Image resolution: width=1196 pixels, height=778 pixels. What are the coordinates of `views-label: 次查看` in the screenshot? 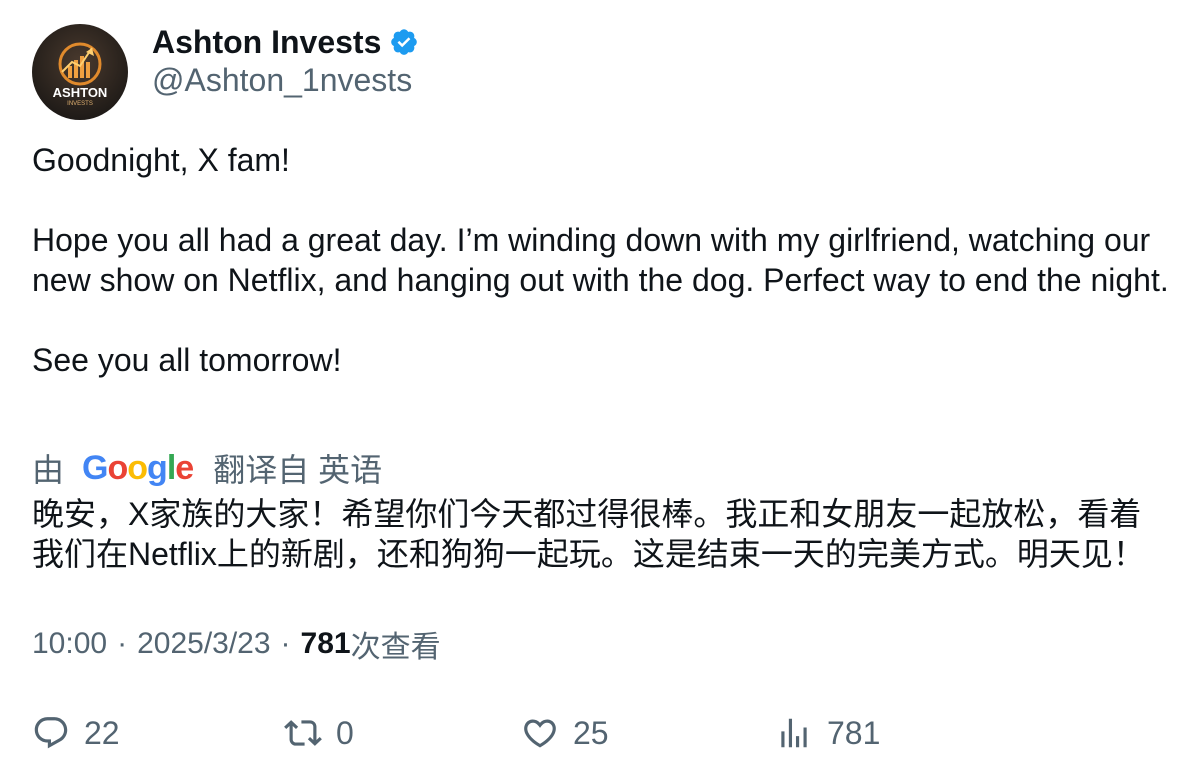 It's located at (395, 647).